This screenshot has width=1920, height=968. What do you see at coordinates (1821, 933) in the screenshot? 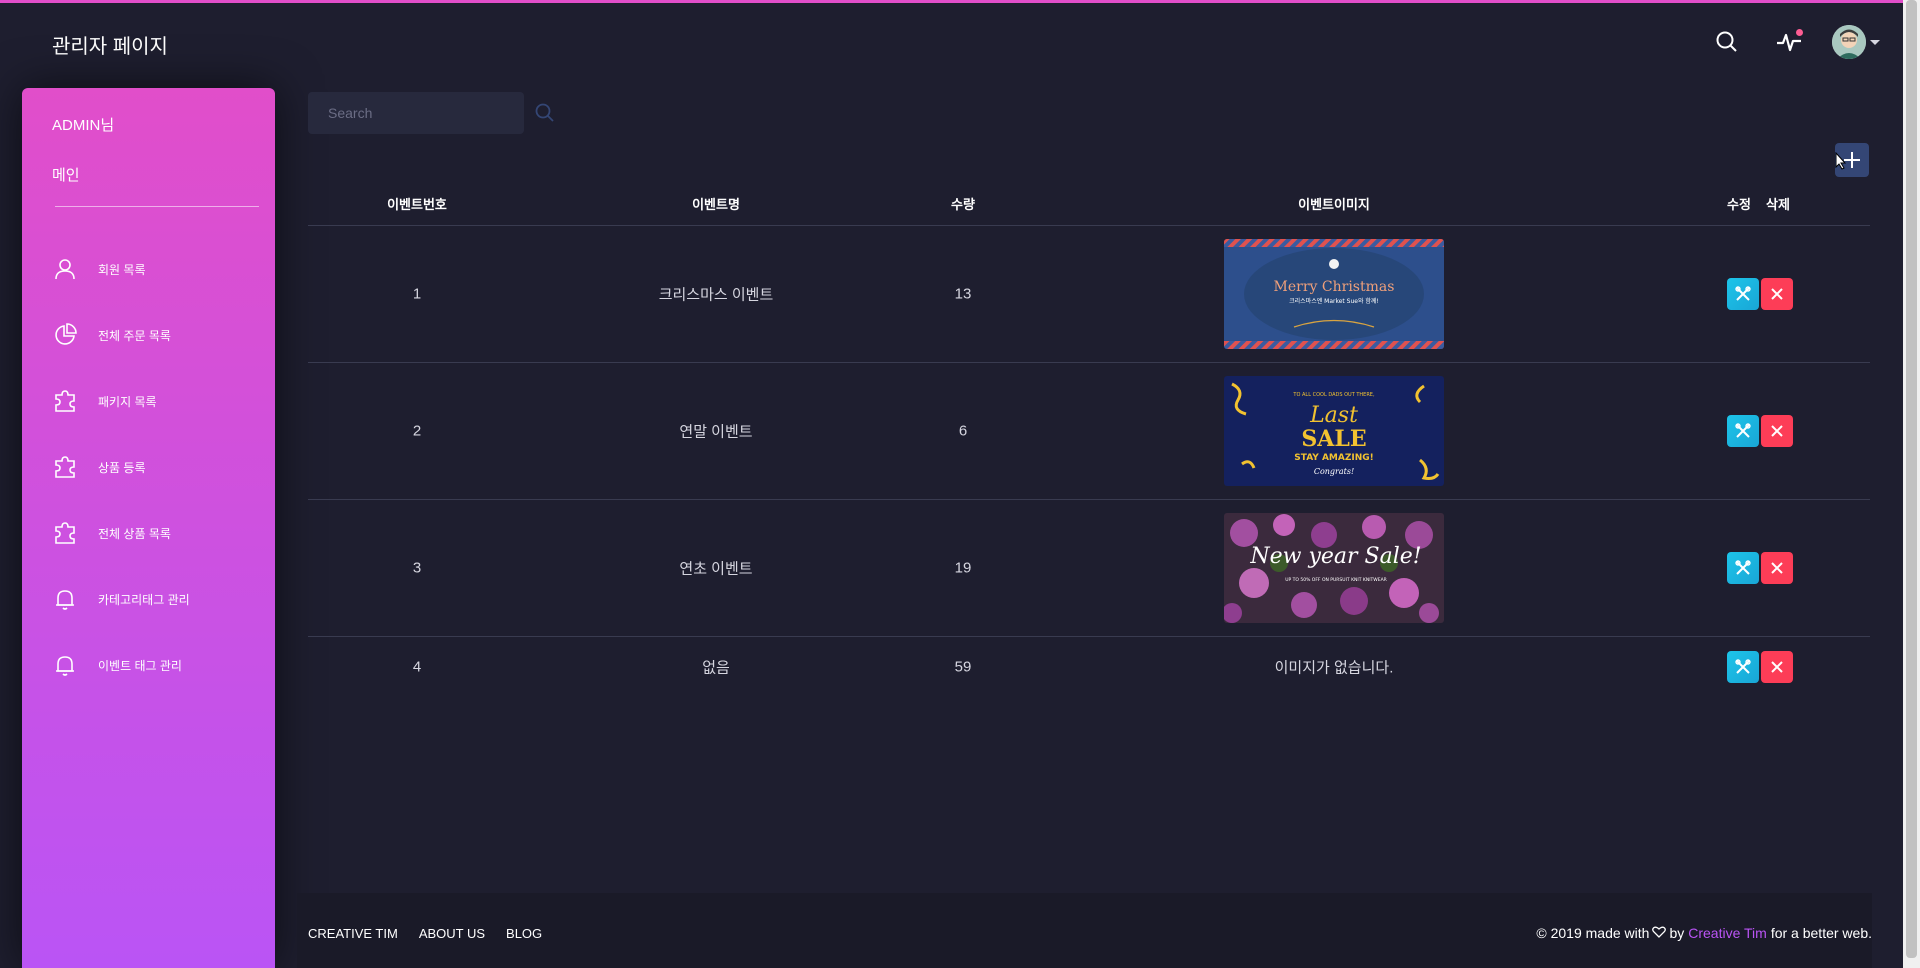
I see `copyright-suffix: for a better web.` at bounding box center [1821, 933].